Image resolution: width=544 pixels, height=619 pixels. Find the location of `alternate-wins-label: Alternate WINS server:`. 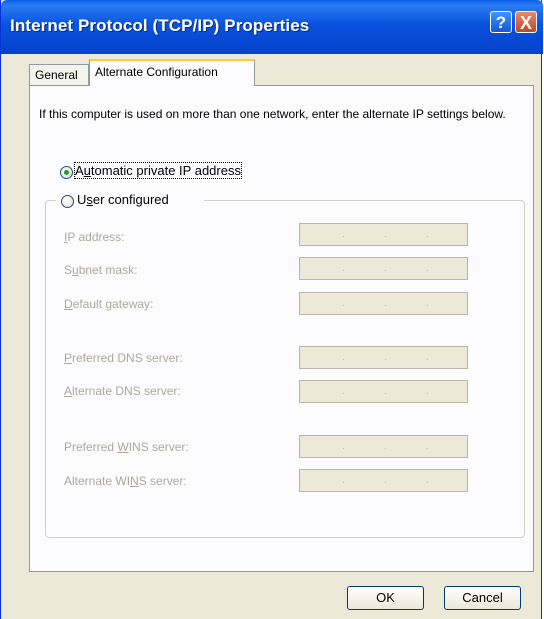

alternate-wins-label: Alternate WINS server: is located at coordinates (125, 481).